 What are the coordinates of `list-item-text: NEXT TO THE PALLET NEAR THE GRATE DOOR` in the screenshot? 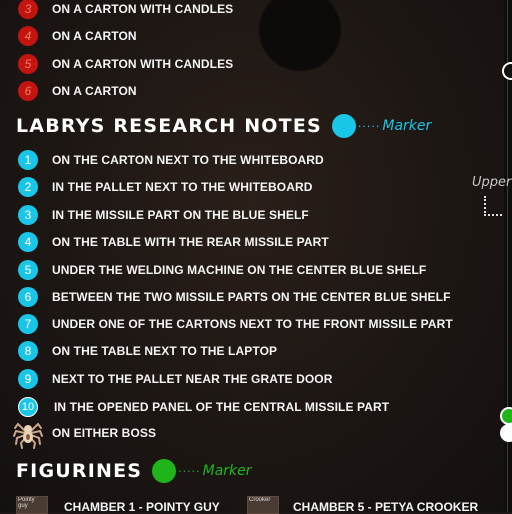 It's located at (192, 379).